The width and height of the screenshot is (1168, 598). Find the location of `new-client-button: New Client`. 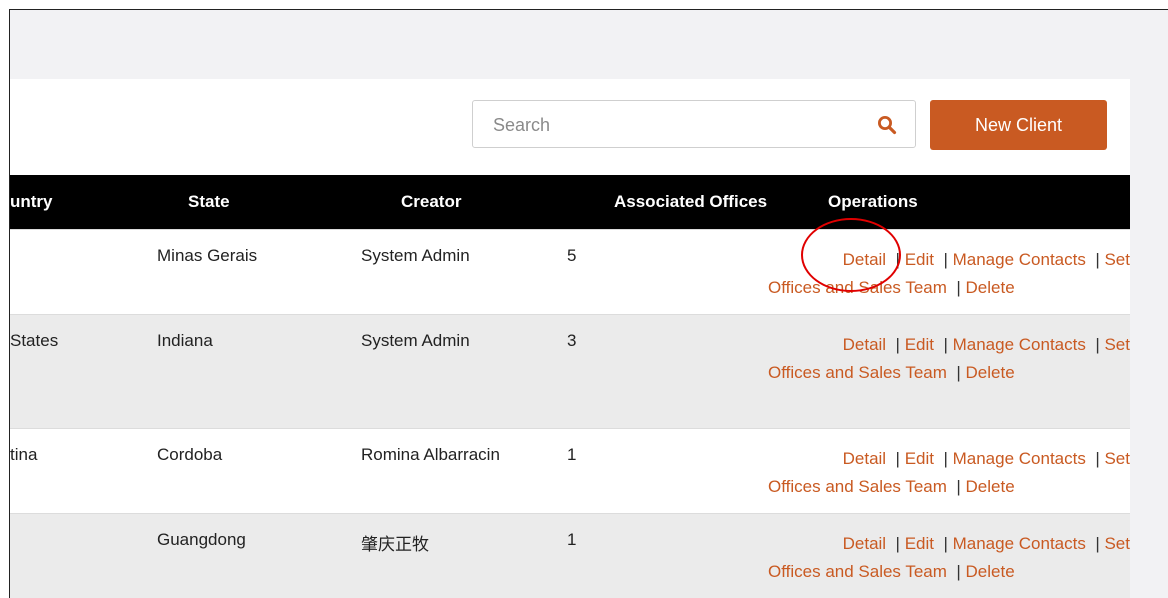

new-client-button: New Client is located at coordinates (1018, 125).